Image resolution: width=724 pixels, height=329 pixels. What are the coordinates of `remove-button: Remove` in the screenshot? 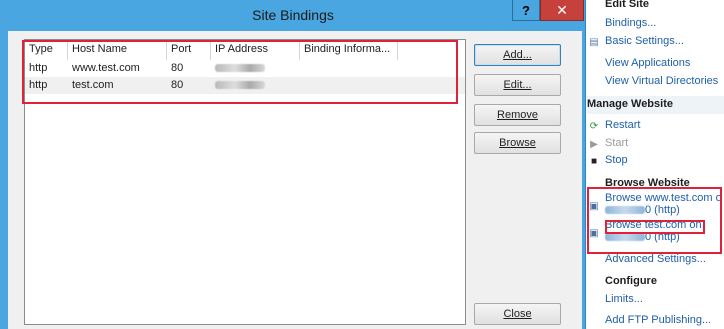 It's located at (517, 115).